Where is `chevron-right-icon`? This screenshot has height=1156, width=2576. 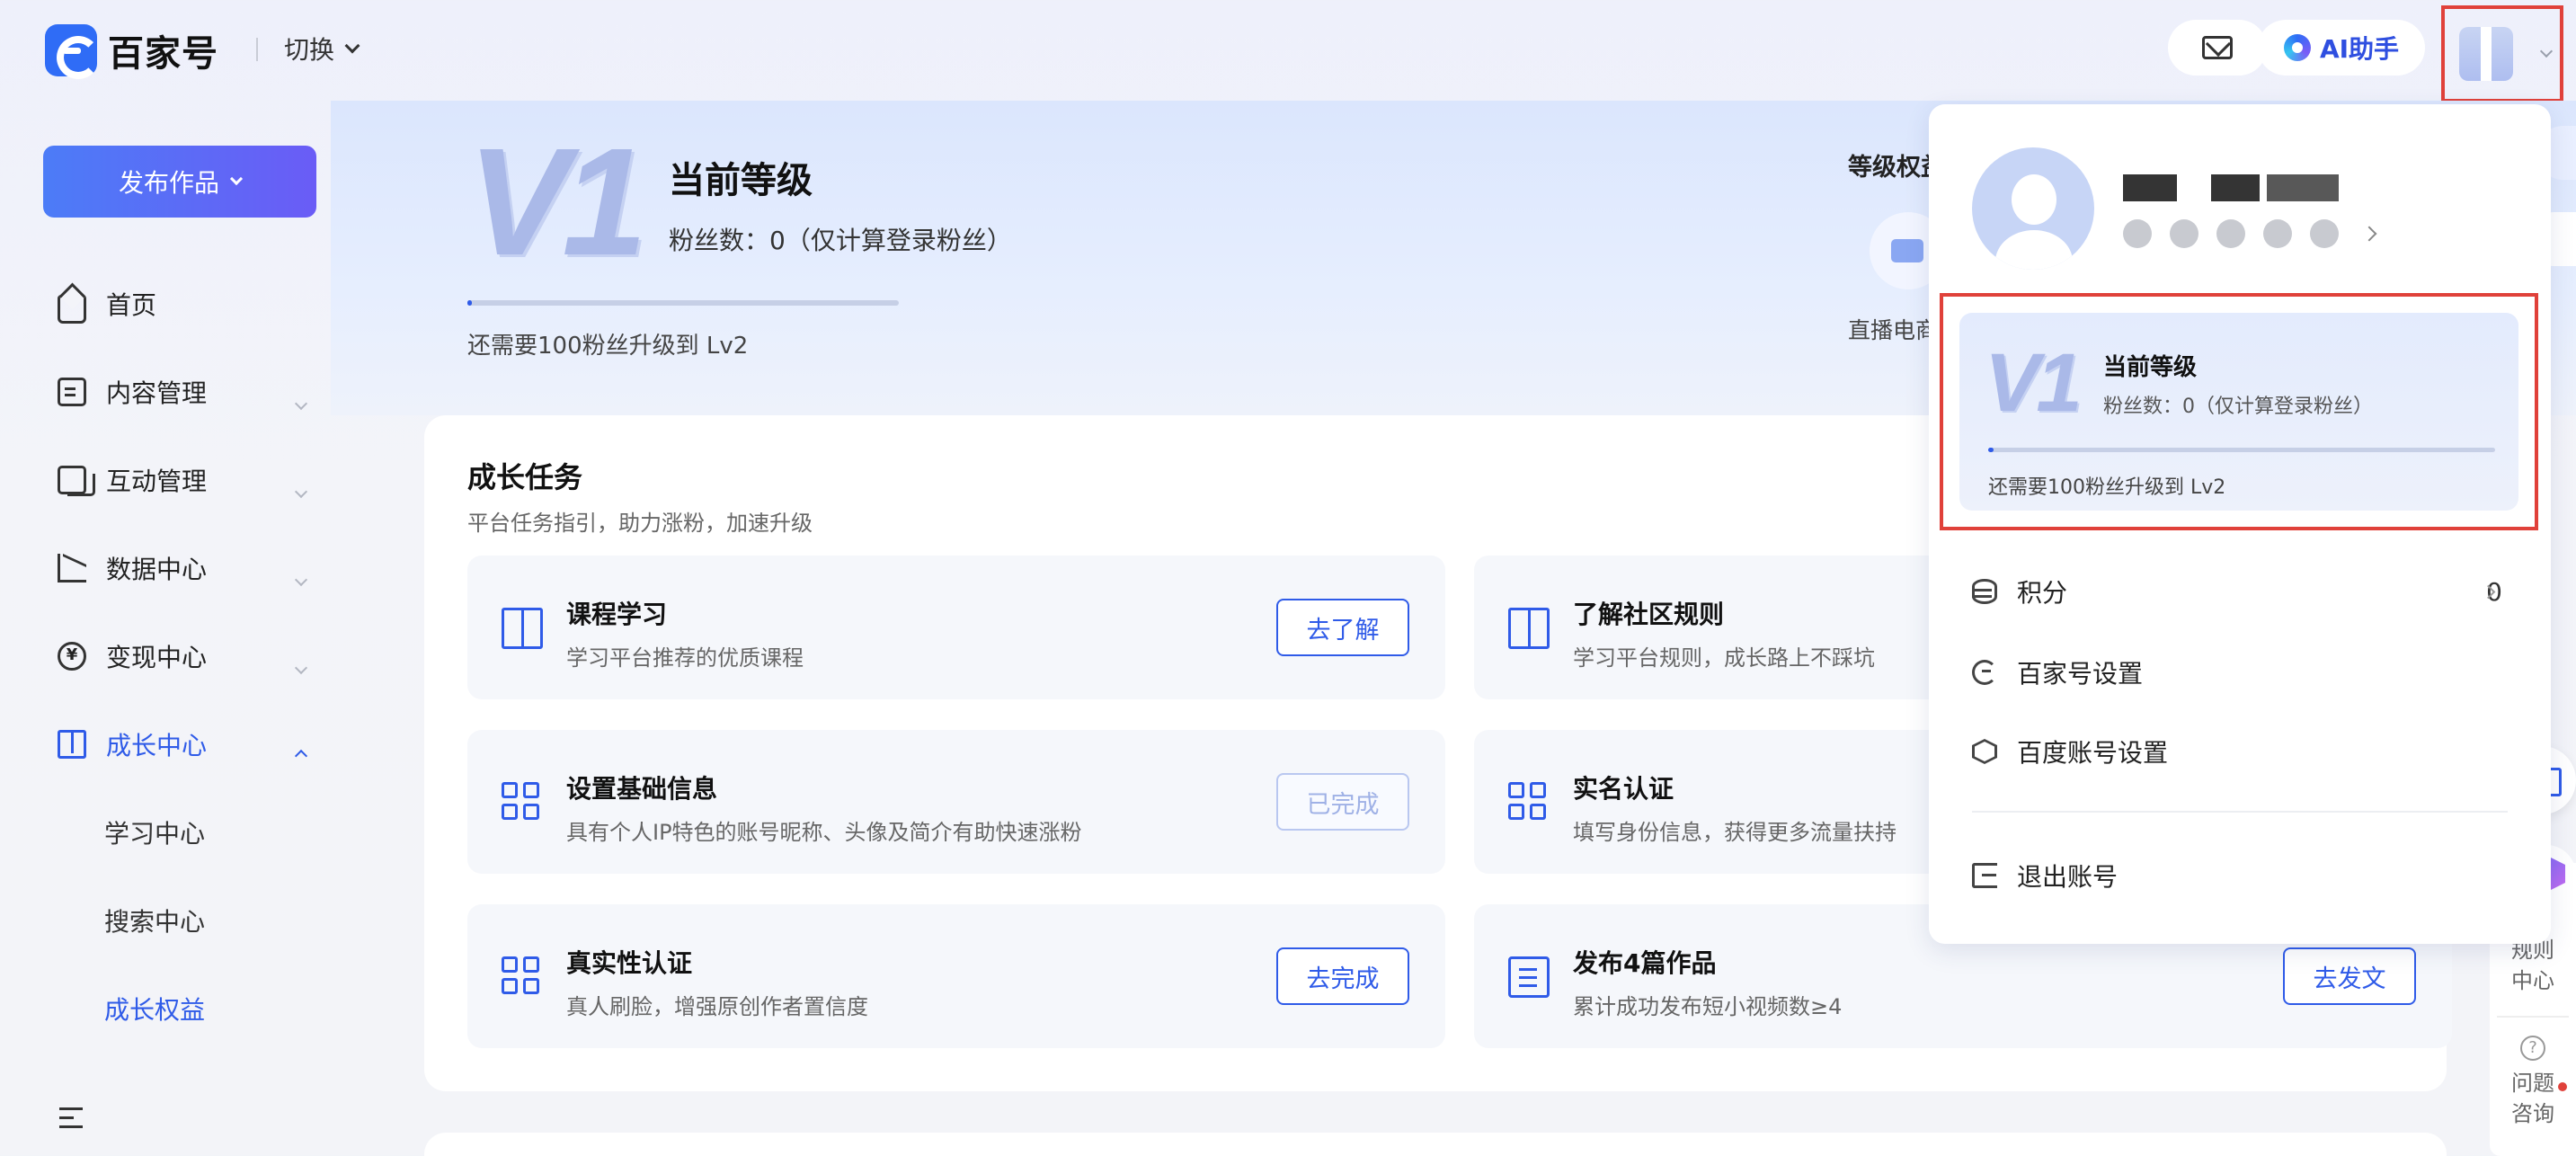
chevron-right-icon is located at coordinates (2369, 234).